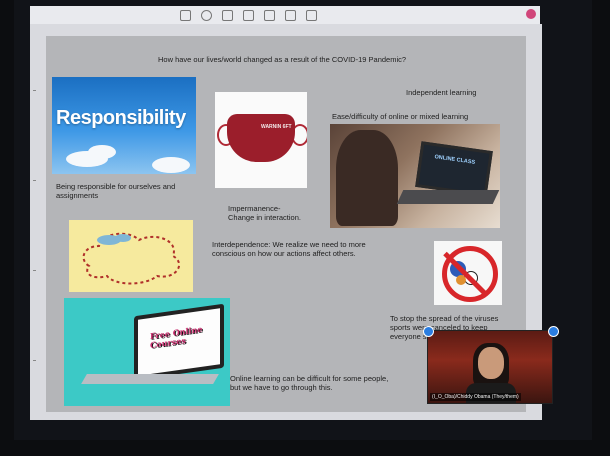  I want to click on free-courses-screen: Free Online Courses, so click(179, 342).